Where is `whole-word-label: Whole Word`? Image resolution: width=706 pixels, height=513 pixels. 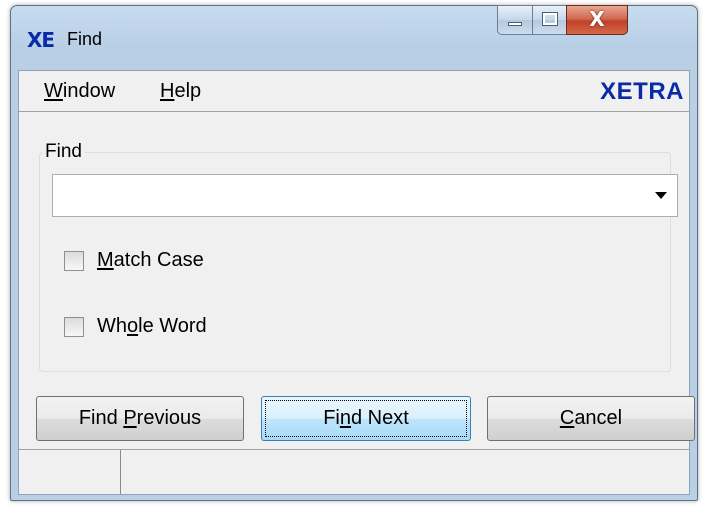 whole-word-label: Whole Word is located at coordinates (152, 326).